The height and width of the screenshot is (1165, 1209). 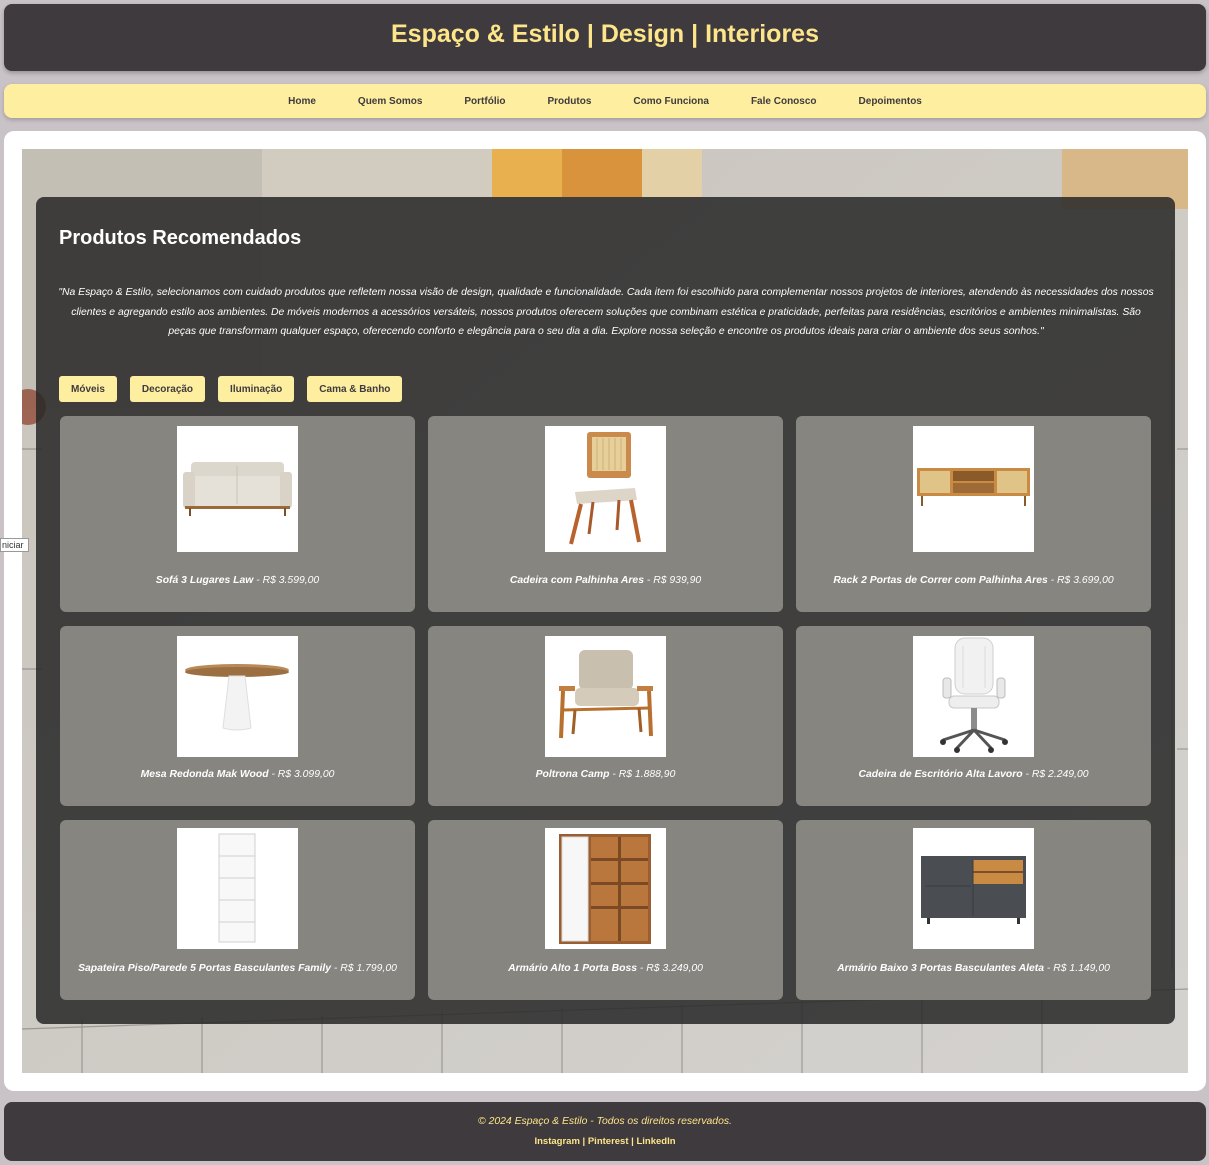 What do you see at coordinates (605, 34) in the screenshot?
I see `site-title: Espaço & Estilo | Design | Interiores` at bounding box center [605, 34].